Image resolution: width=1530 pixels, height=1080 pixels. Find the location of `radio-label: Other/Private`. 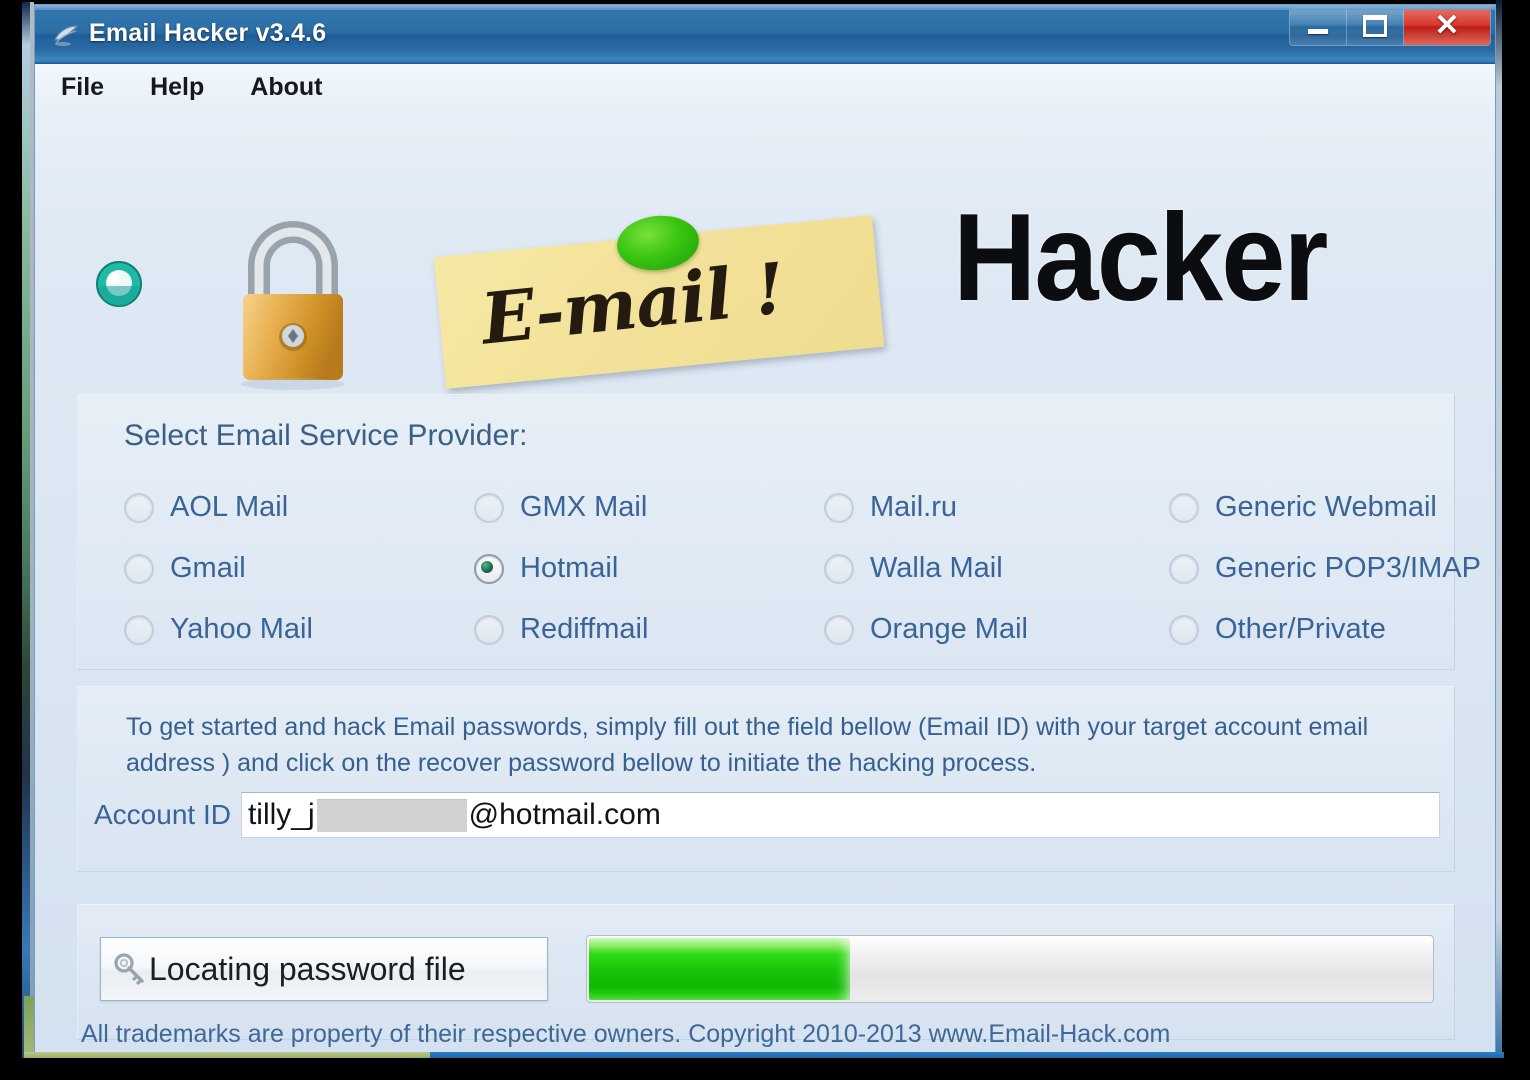

radio-label: Other/Private is located at coordinates (1300, 629).